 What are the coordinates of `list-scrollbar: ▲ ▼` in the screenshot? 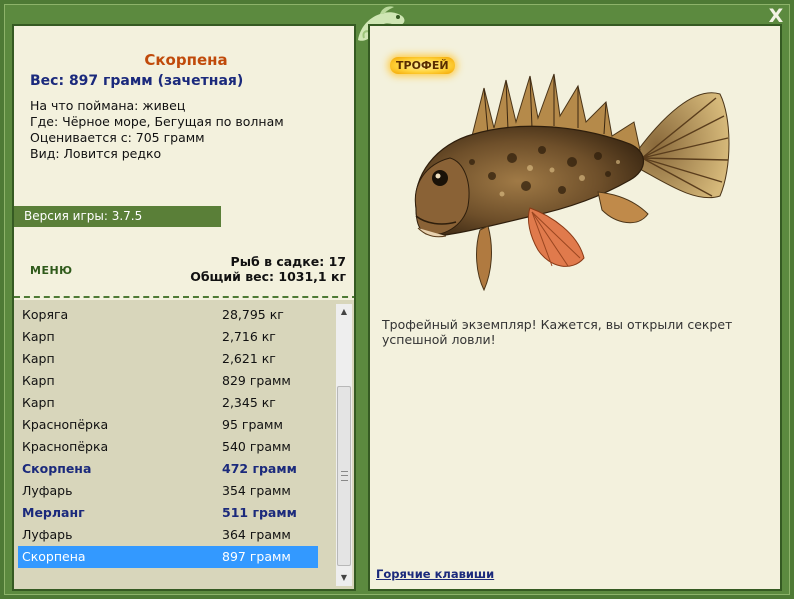 It's located at (344, 445).